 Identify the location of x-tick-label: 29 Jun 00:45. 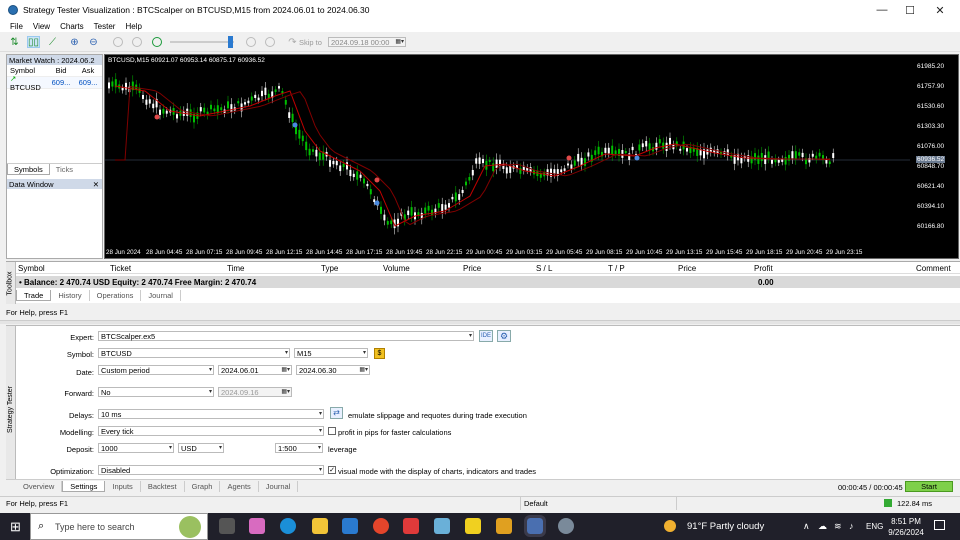
(484, 252).